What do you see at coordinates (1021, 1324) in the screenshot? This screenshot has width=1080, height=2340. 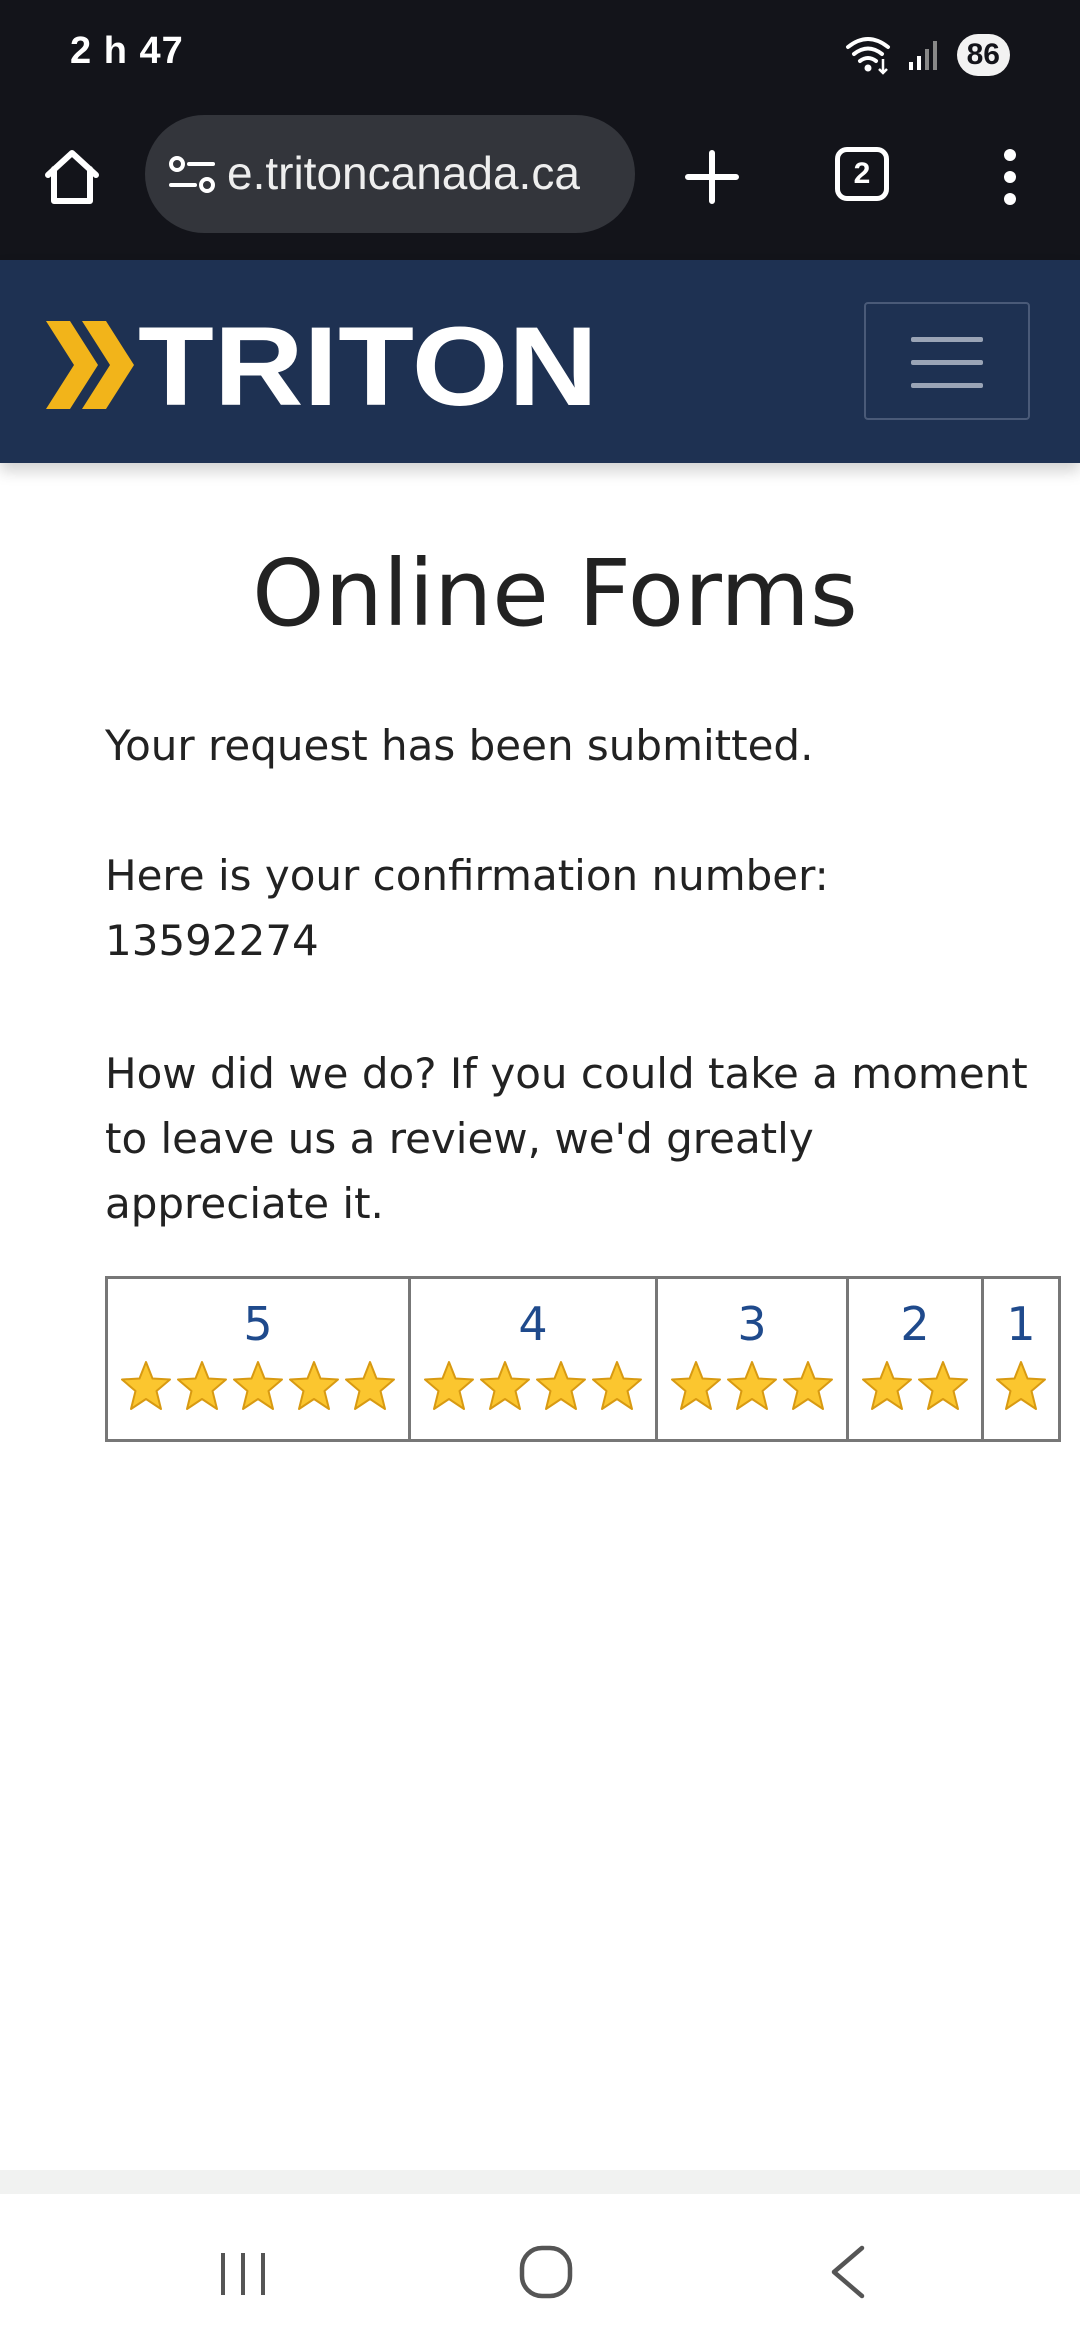 I see `rating-label: 1` at bounding box center [1021, 1324].